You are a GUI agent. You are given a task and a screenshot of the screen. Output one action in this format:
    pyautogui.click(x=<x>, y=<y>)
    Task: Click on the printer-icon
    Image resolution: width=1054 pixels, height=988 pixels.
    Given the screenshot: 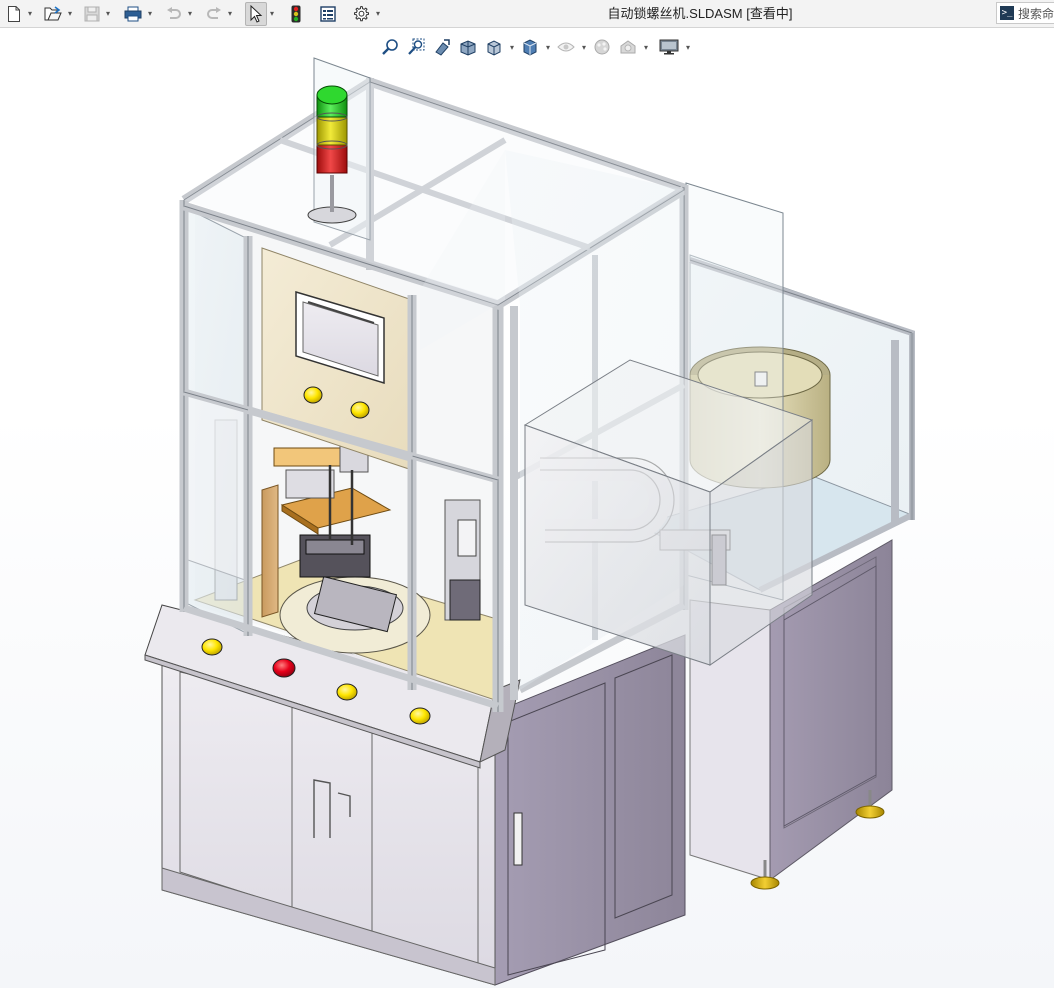 What is the action you would take?
    pyautogui.click(x=133, y=14)
    